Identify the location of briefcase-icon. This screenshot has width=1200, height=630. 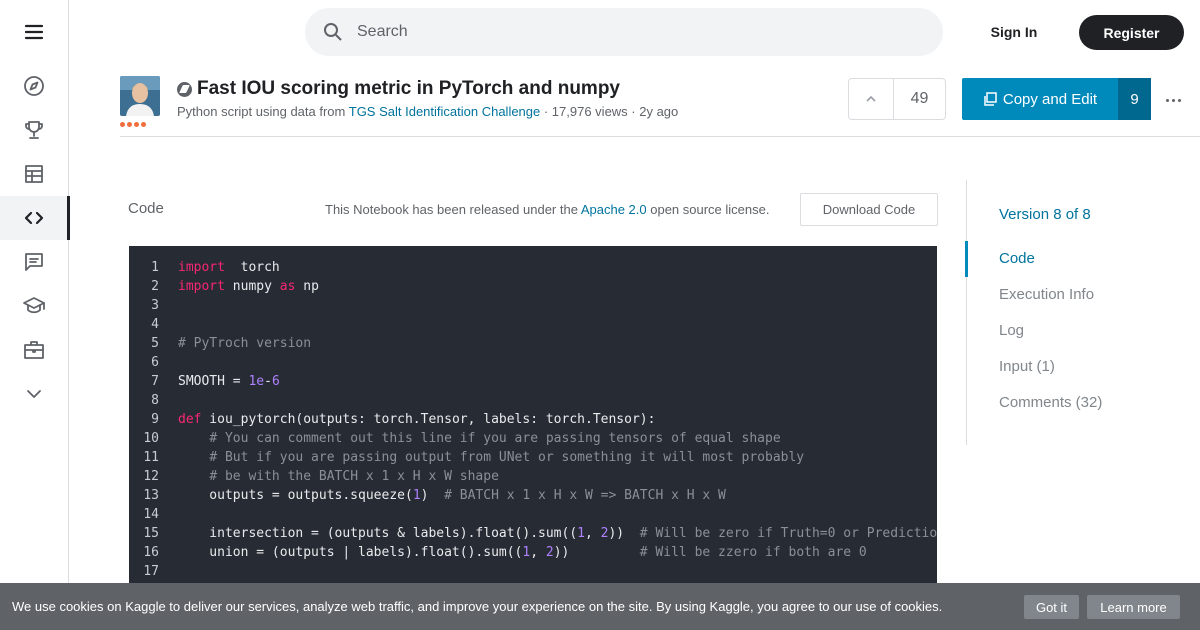
(34, 350).